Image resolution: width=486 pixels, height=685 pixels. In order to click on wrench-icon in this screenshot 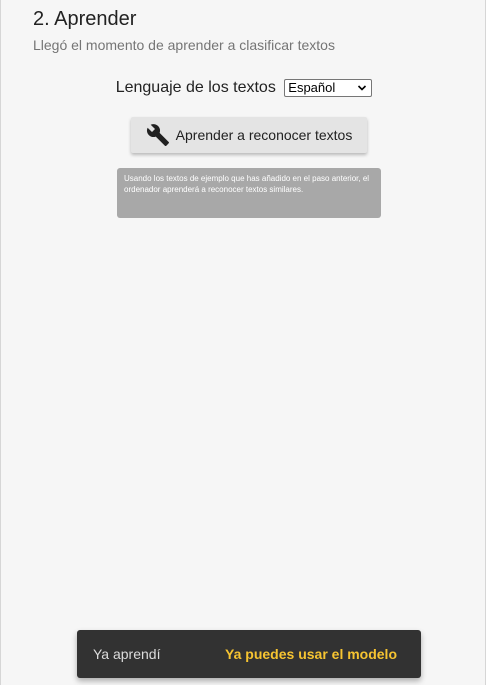, I will do `click(158, 135)`.